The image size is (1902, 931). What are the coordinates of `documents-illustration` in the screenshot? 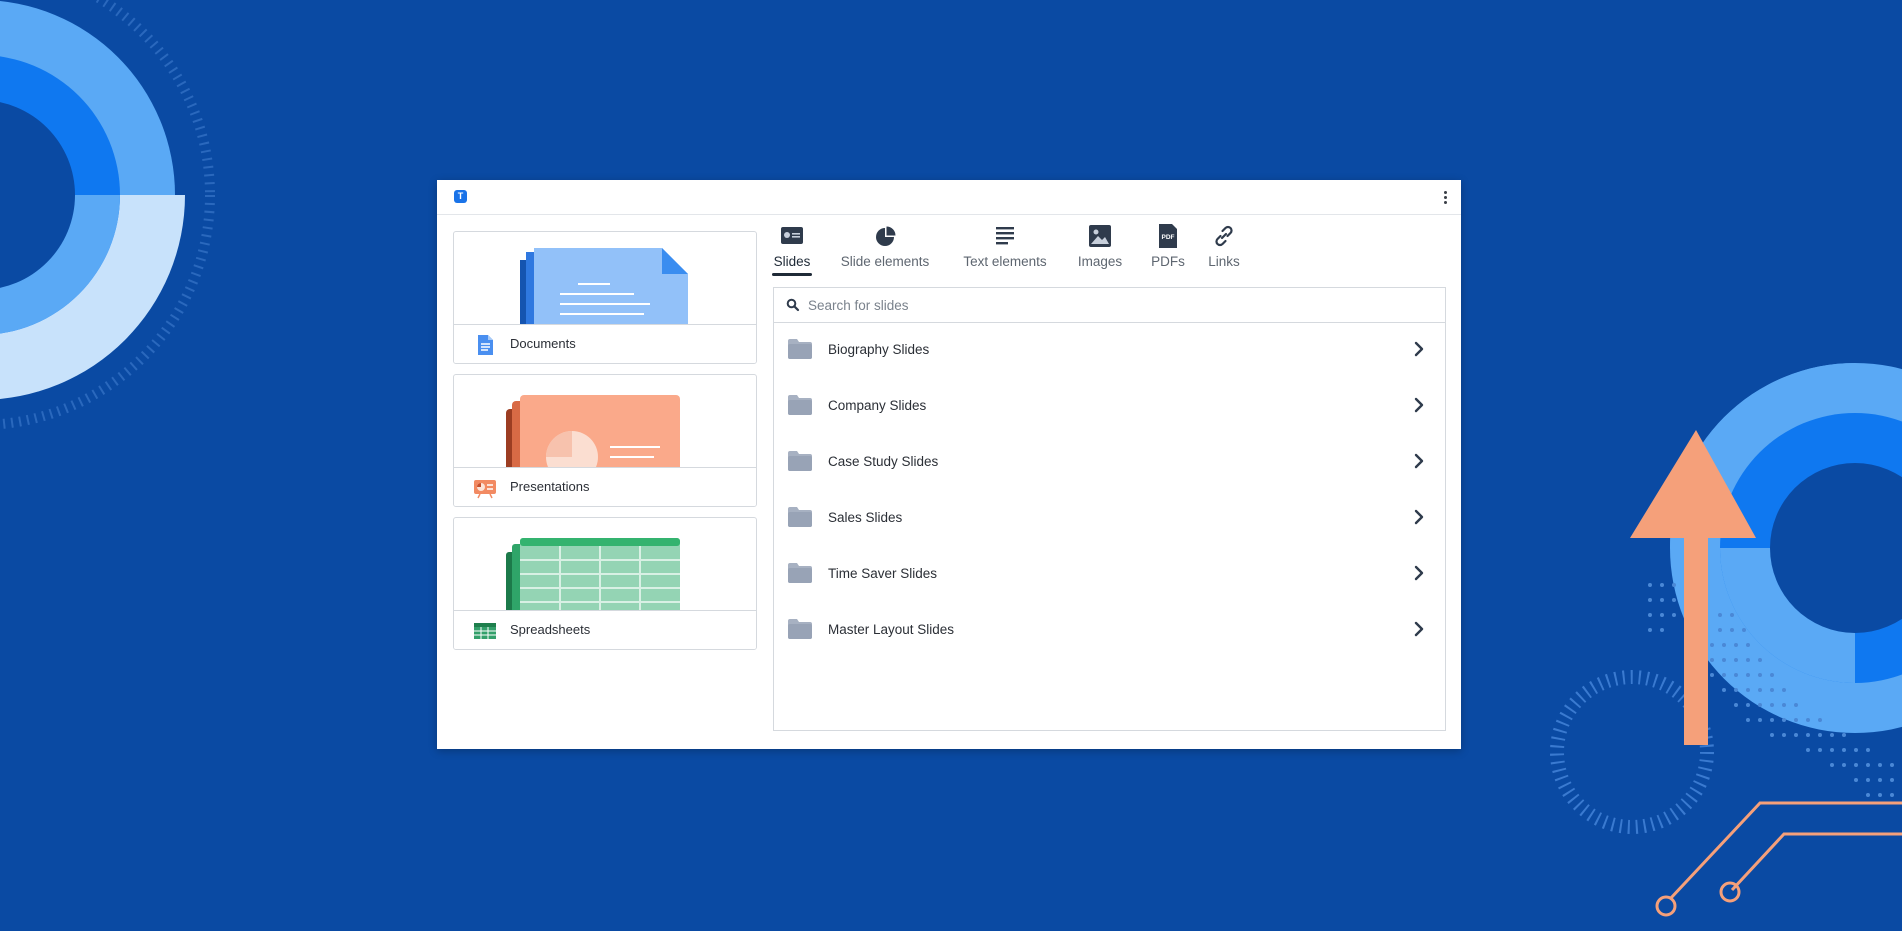 It's located at (604, 286).